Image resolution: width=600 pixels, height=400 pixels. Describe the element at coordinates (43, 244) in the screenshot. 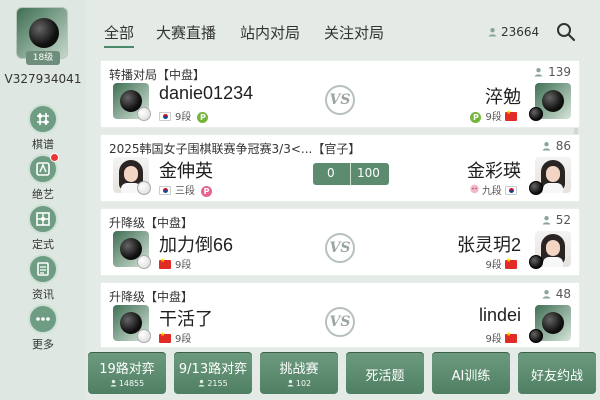

I see `sidebar-item-label: 定式` at that location.